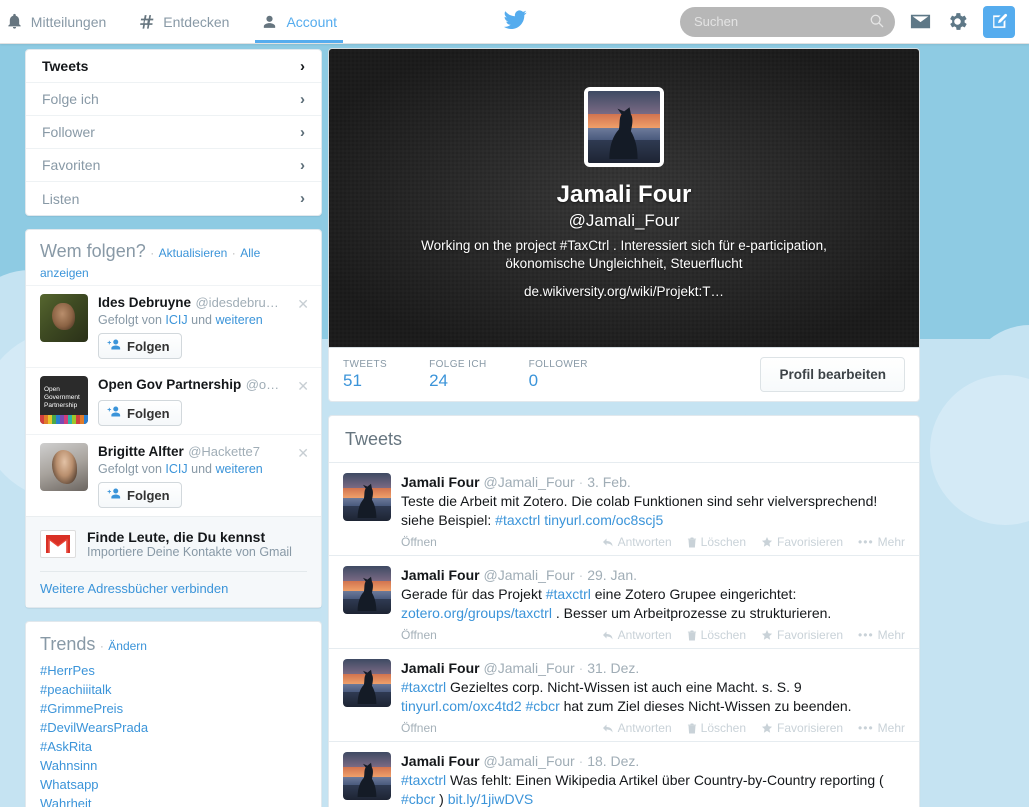 The image size is (1029, 807). Describe the element at coordinates (173, 670) in the screenshot. I see `trend-item: #HerrPes` at that location.